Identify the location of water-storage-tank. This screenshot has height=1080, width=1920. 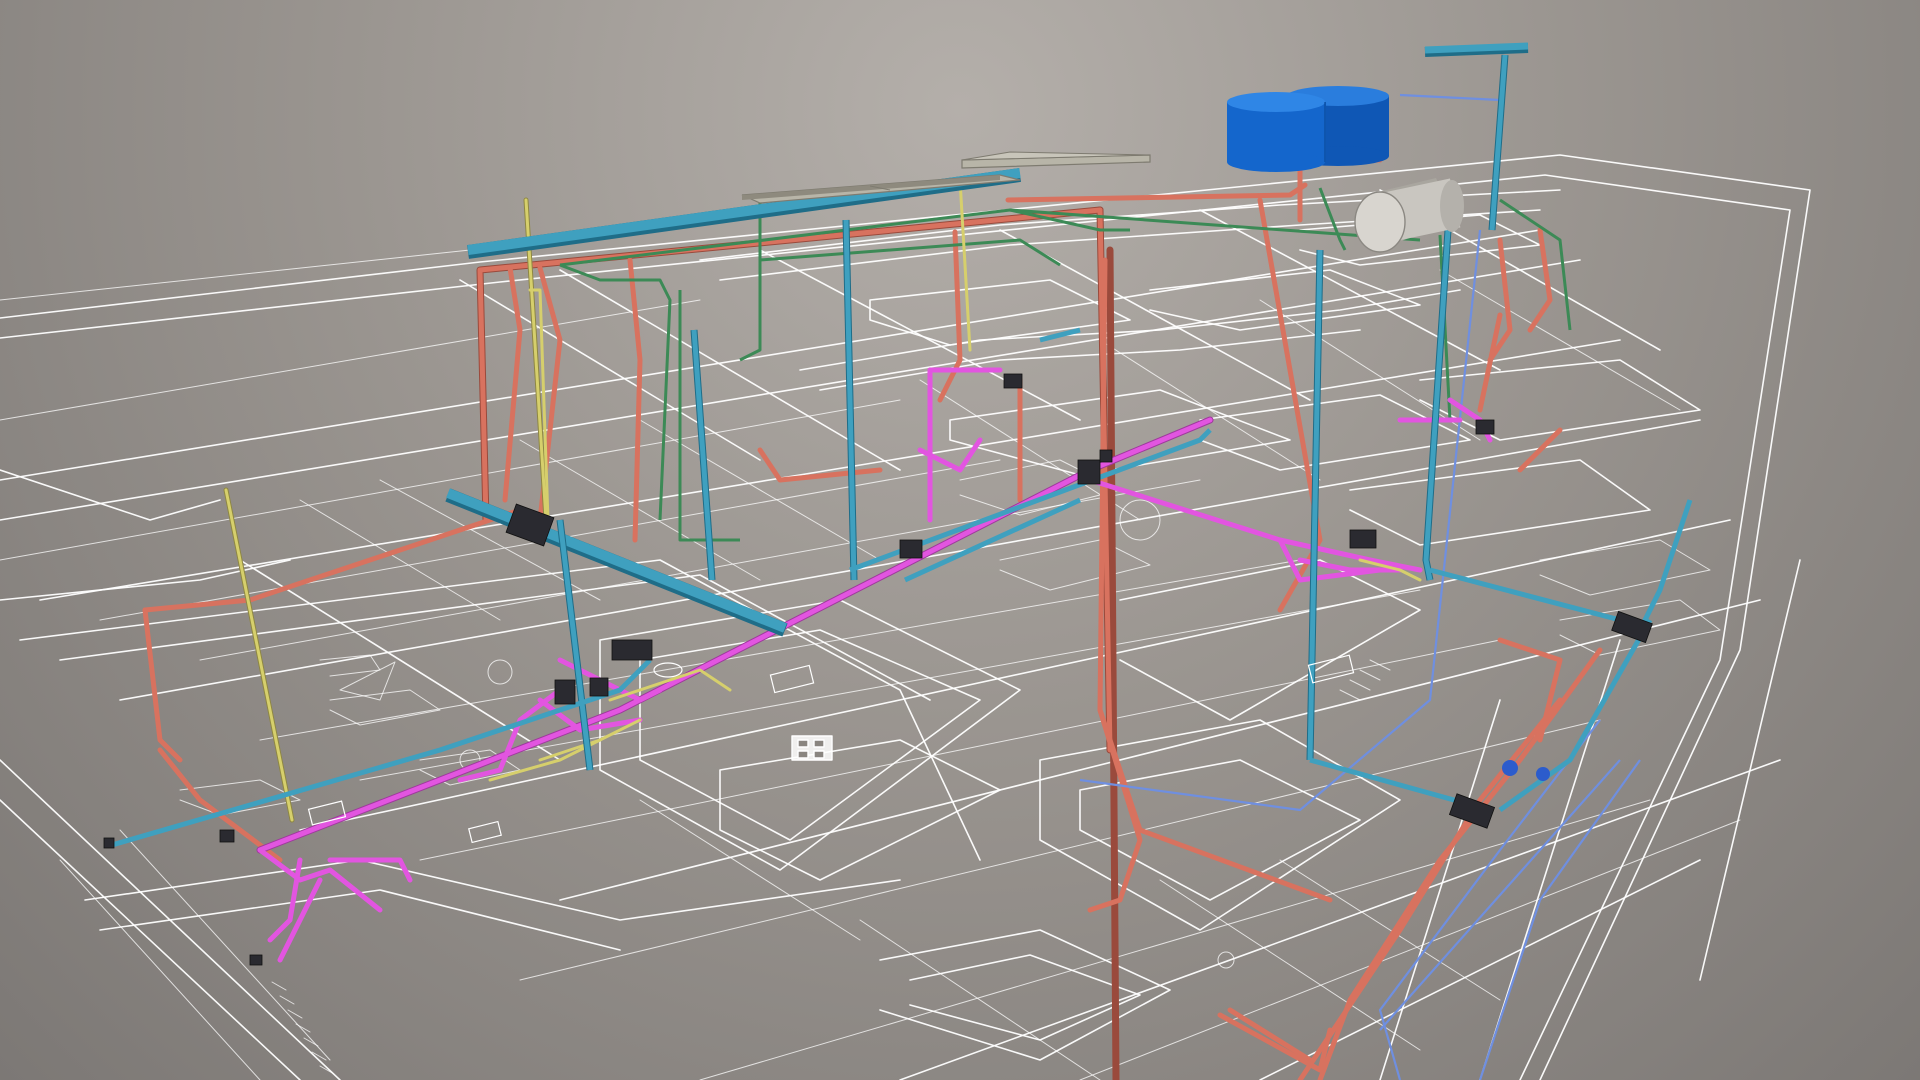
(1308, 129).